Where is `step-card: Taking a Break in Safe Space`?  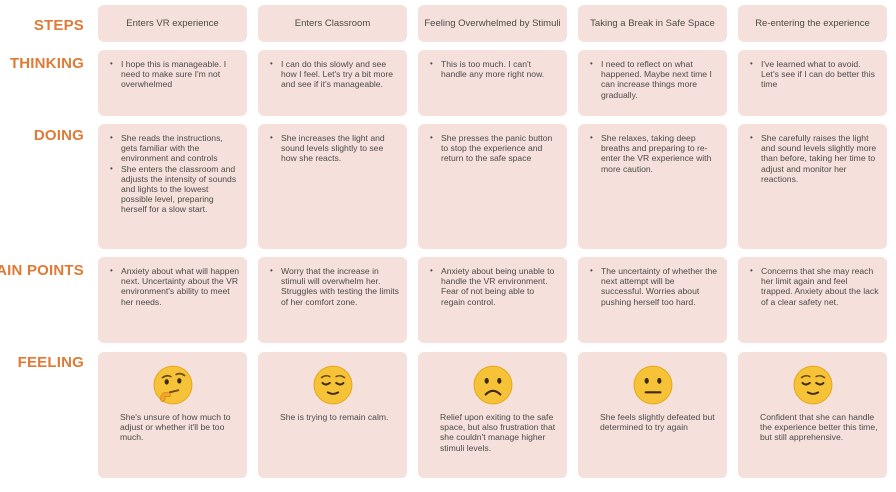
step-card: Taking a Break in Safe Space is located at coordinates (652, 23).